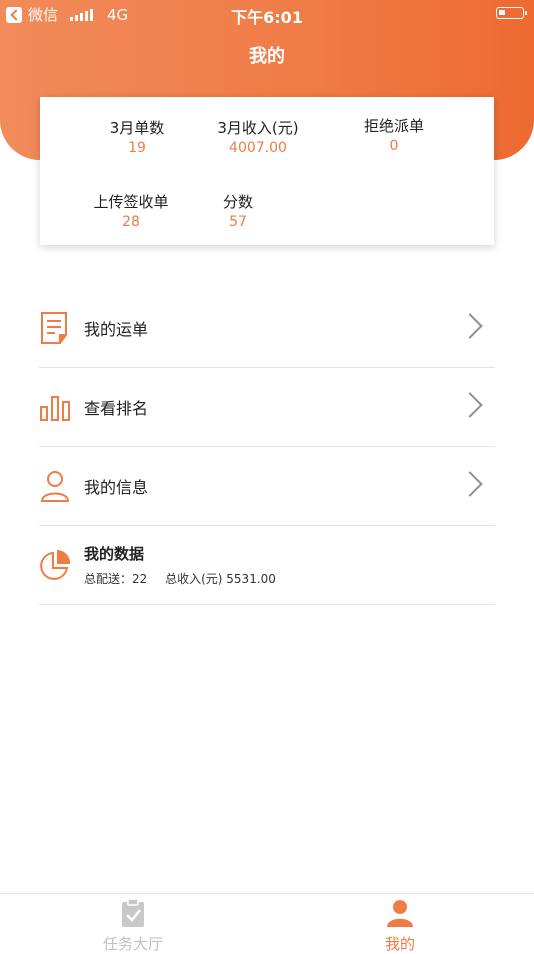 This screenshot has height=954, width=534. I want to click on stat-label: 上传签收单, so click(131, 202).